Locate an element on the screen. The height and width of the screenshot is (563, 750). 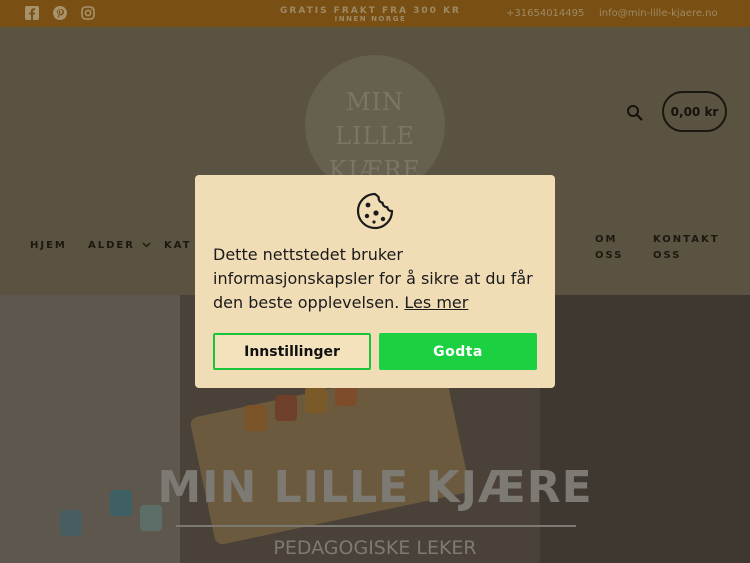
instagram-icon is located at coordinates (88, 12).